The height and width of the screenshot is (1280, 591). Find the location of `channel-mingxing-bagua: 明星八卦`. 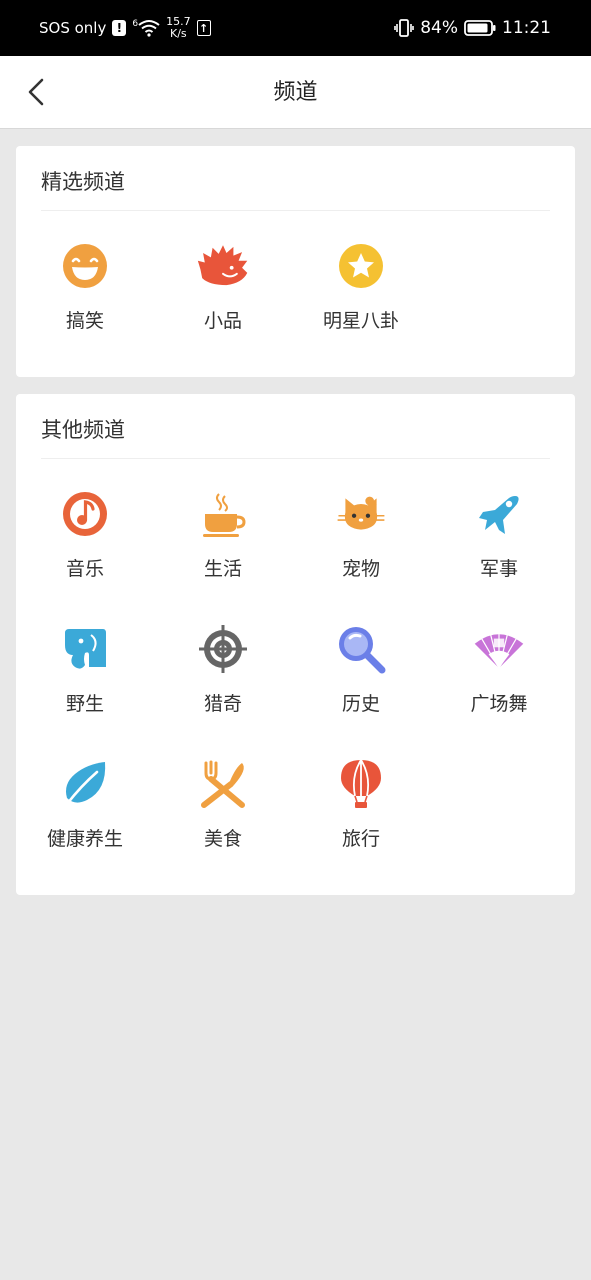

channel-mingxing-bagua: 明星八卦 is located at coordinates (361, 291).